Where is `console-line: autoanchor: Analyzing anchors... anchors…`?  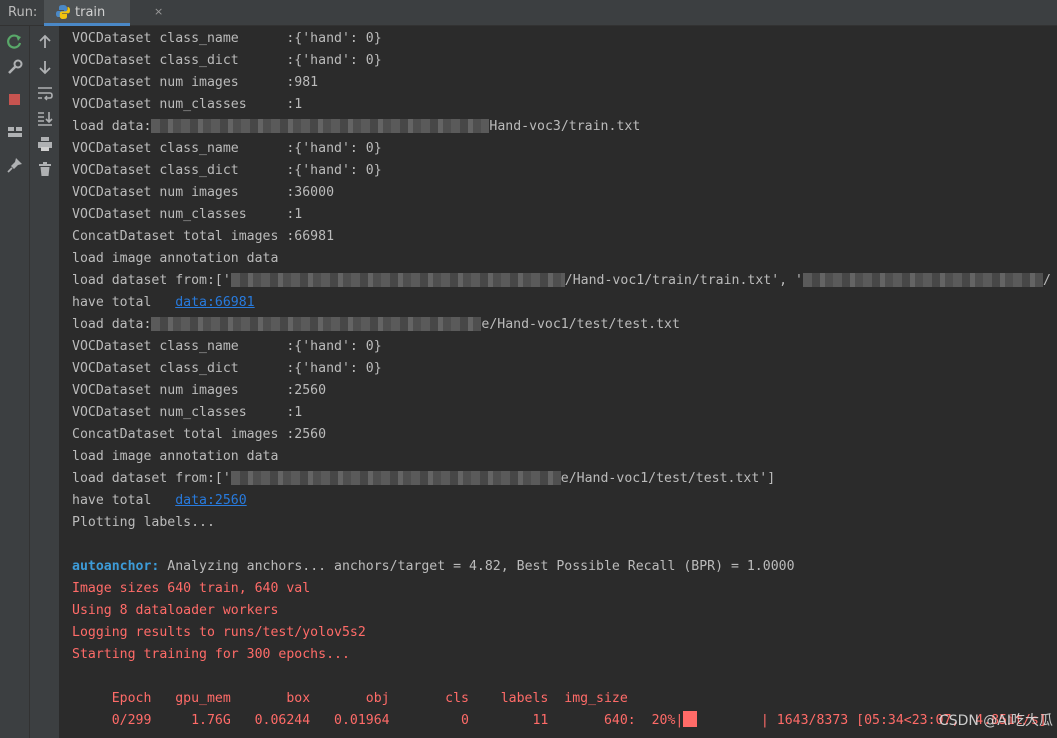 console-line: autoanchor: Analyzing anchors... anchors… is located at coordinates (433, 566).